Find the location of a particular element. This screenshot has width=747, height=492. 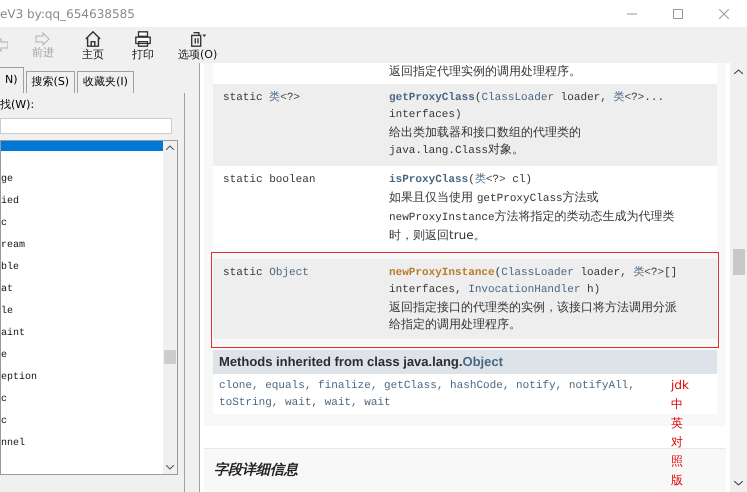

inherited-heading: Methods inherited from class java.lang.Object is located at coordinates (361, 362).